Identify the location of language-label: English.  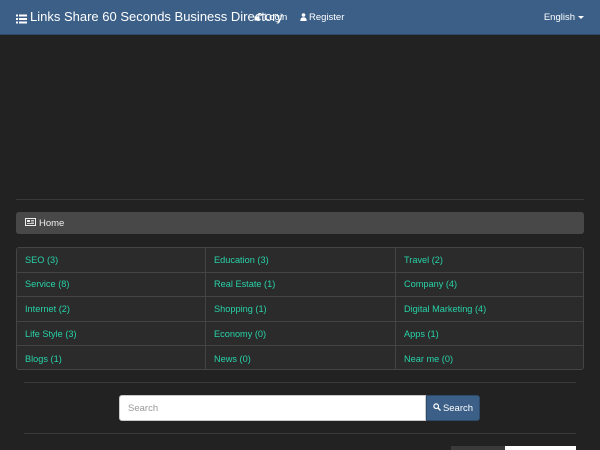
(559, 17).